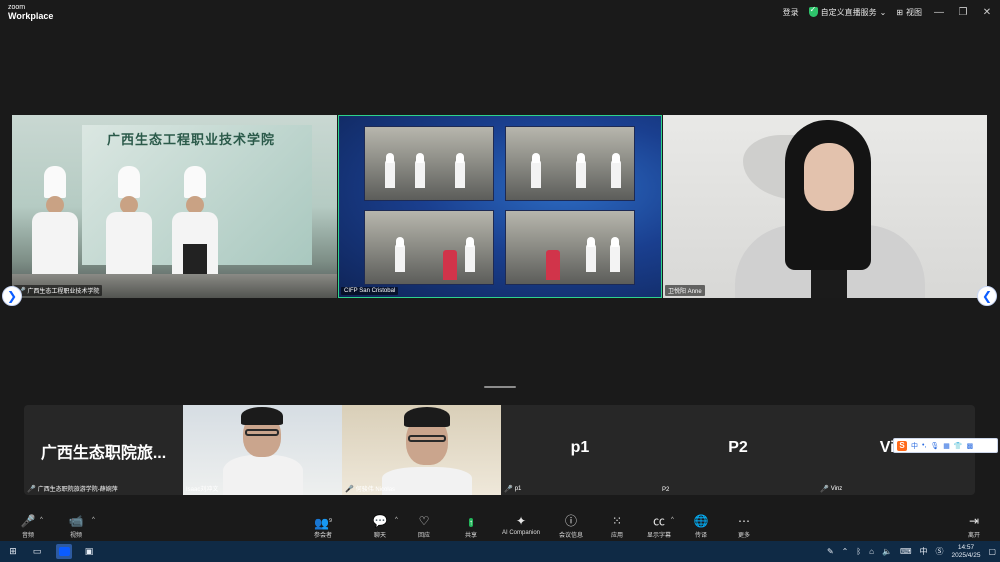  I want to click on leave-icon: ⇥, so click(974, 521).